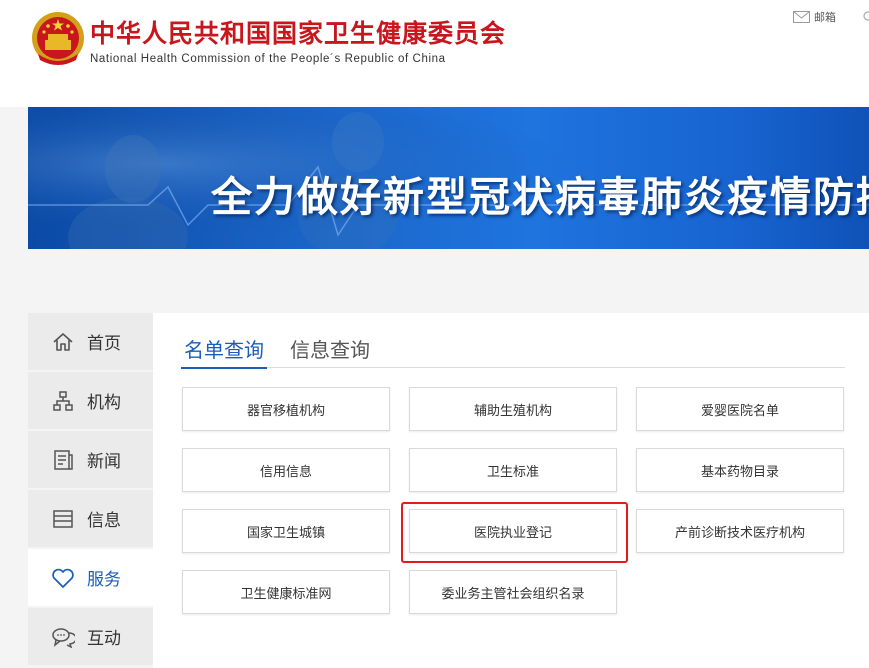 This screenshot has width=869, height=668. I want to click on sidebar-item-home: 首页, so click(90, 341).